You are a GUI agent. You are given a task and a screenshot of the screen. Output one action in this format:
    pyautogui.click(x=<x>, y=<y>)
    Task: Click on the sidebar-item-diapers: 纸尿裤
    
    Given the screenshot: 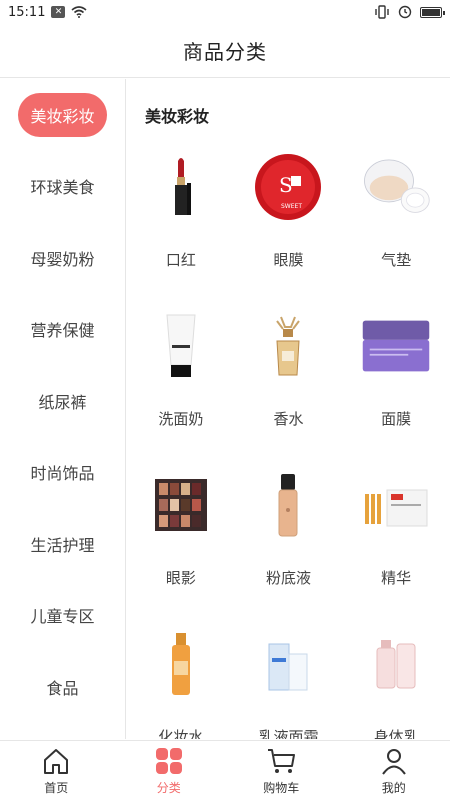 What is the action you would take?
    pyautogui.click(x=62, y=401)
    